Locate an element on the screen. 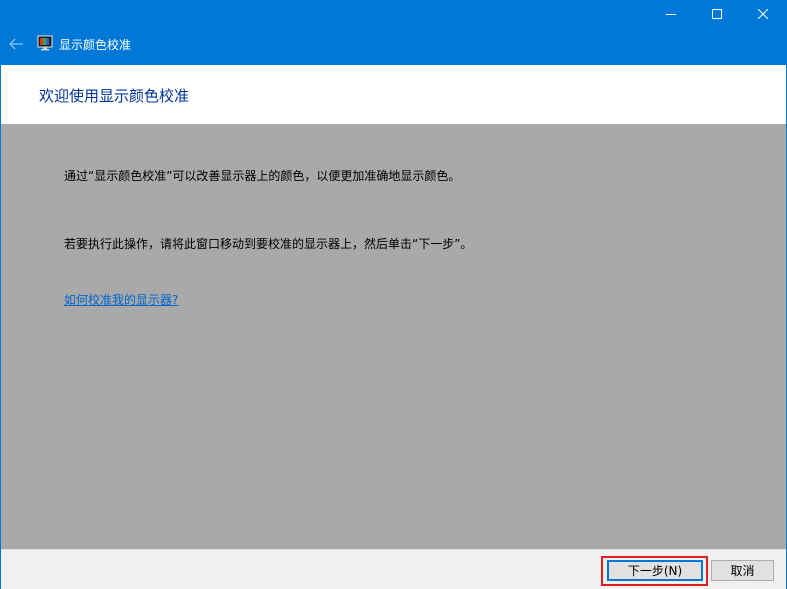 The height and width of the screenshot is (589, 787). back-arrow-icon is located at coordinates (16, 44).